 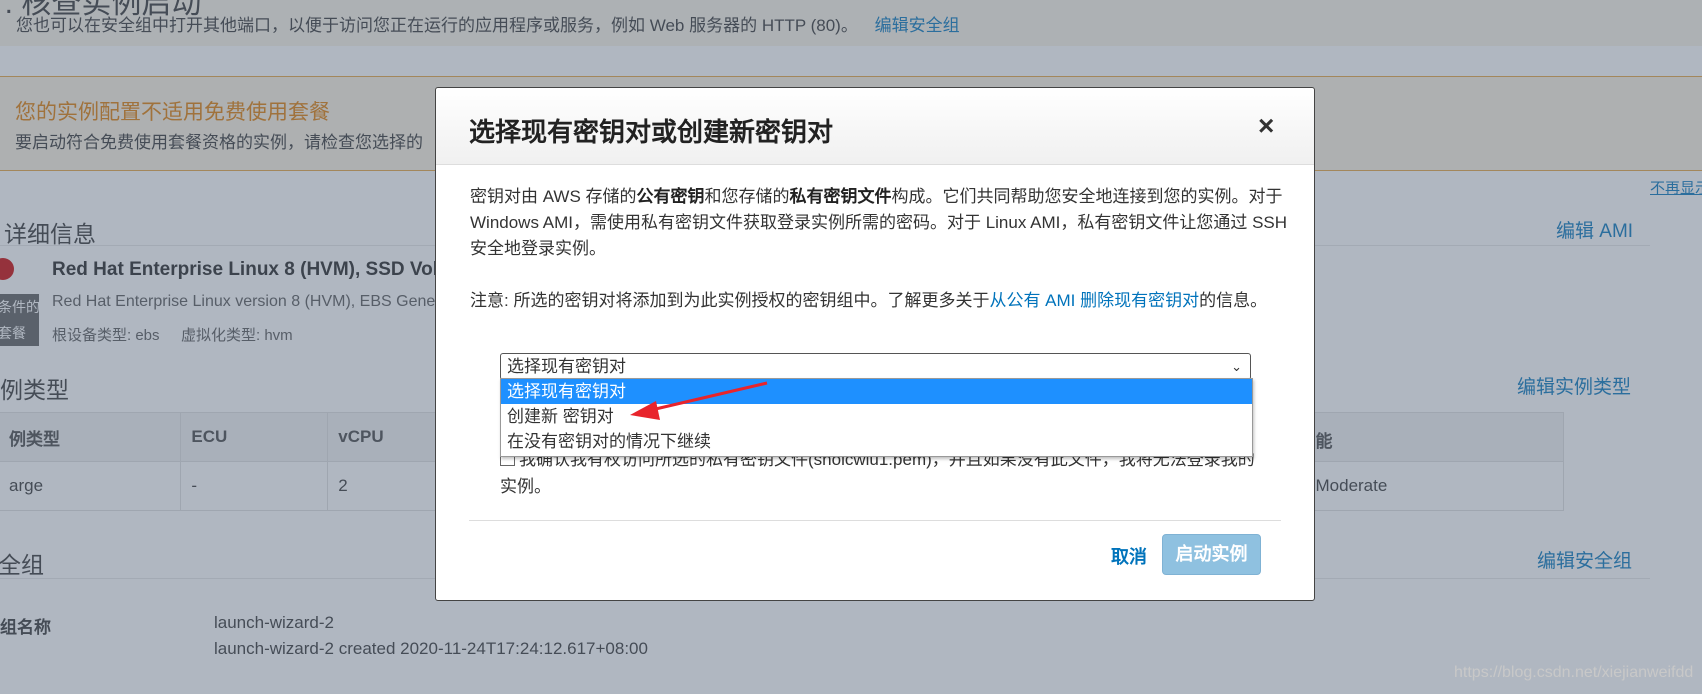 I want to click on dialog-title: 选择现有密钥对或创建新密钥对, so click(x=651, y=132).